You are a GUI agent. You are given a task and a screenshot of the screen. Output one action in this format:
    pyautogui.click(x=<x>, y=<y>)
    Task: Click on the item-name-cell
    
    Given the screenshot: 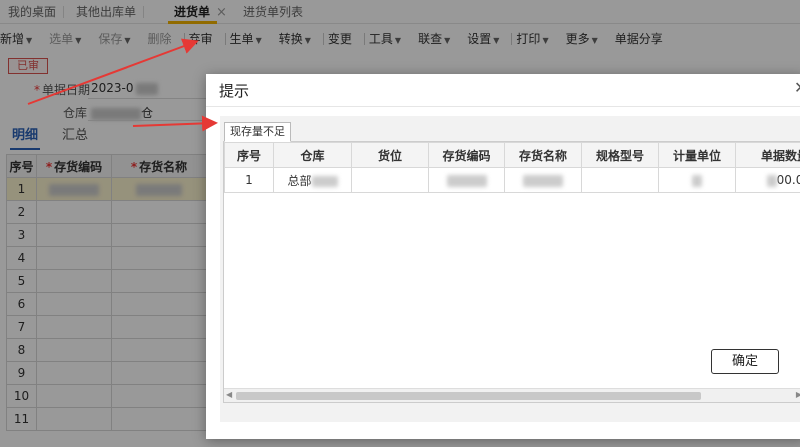 What is the action you would take?
    pyautogui.click(x=543, y=180)
    